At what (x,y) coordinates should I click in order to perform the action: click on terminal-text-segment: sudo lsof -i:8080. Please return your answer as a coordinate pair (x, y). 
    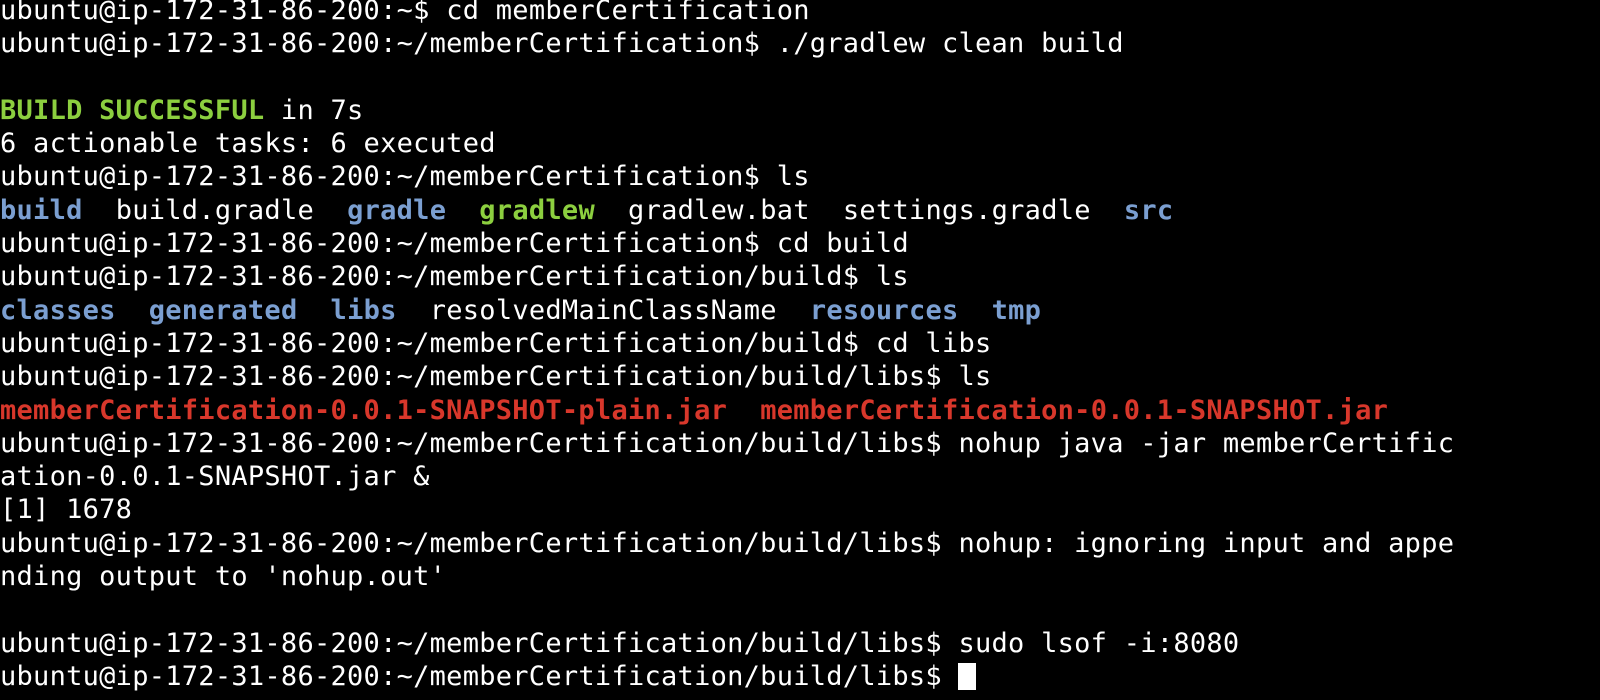
    Looking at the image, I should click on (1099, 643).